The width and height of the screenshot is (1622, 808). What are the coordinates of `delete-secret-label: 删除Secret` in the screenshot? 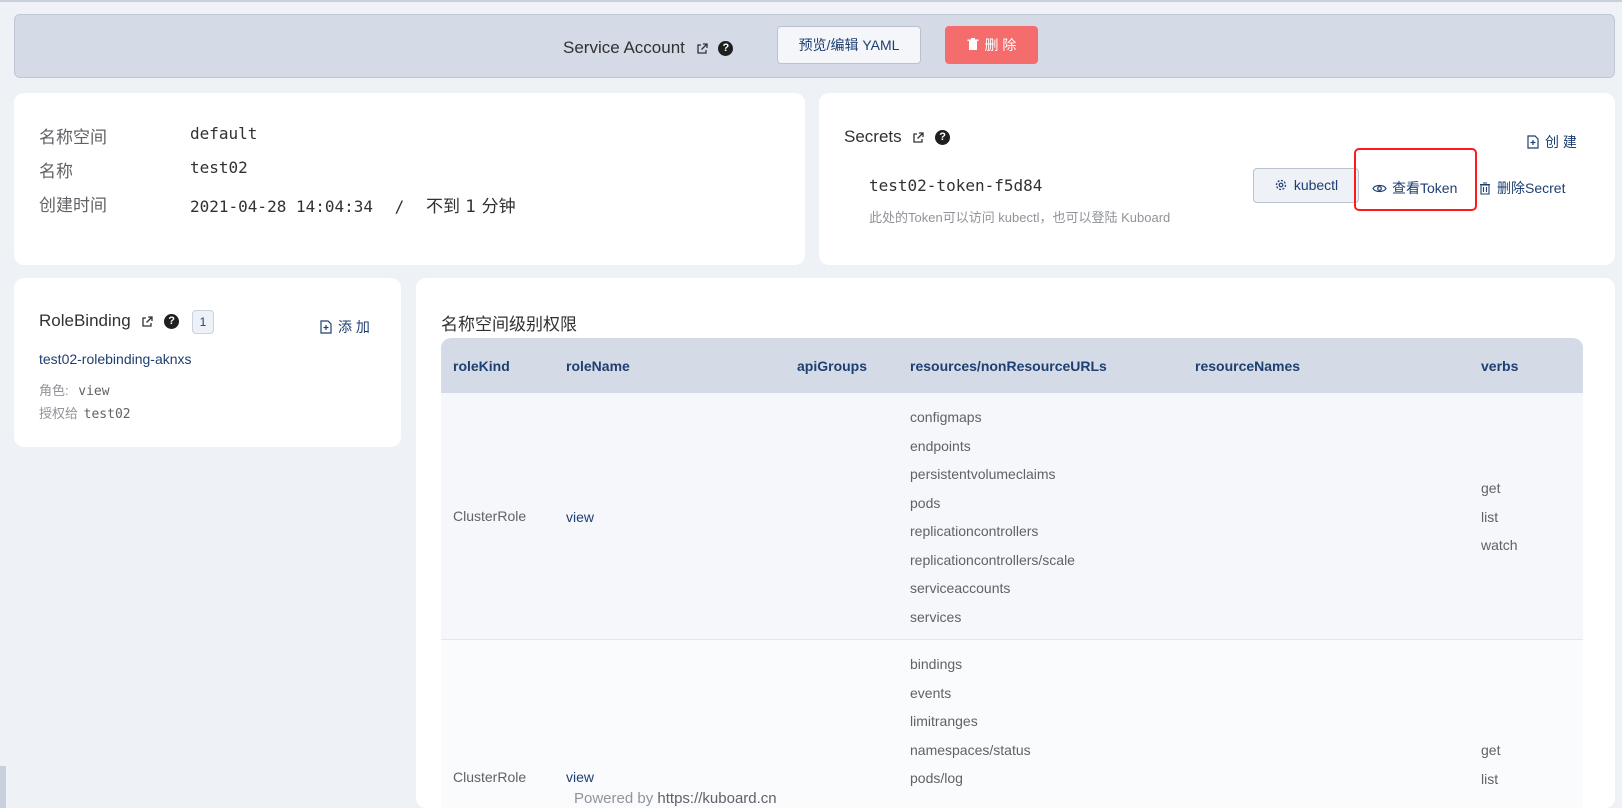 It's located at (1531, 188).